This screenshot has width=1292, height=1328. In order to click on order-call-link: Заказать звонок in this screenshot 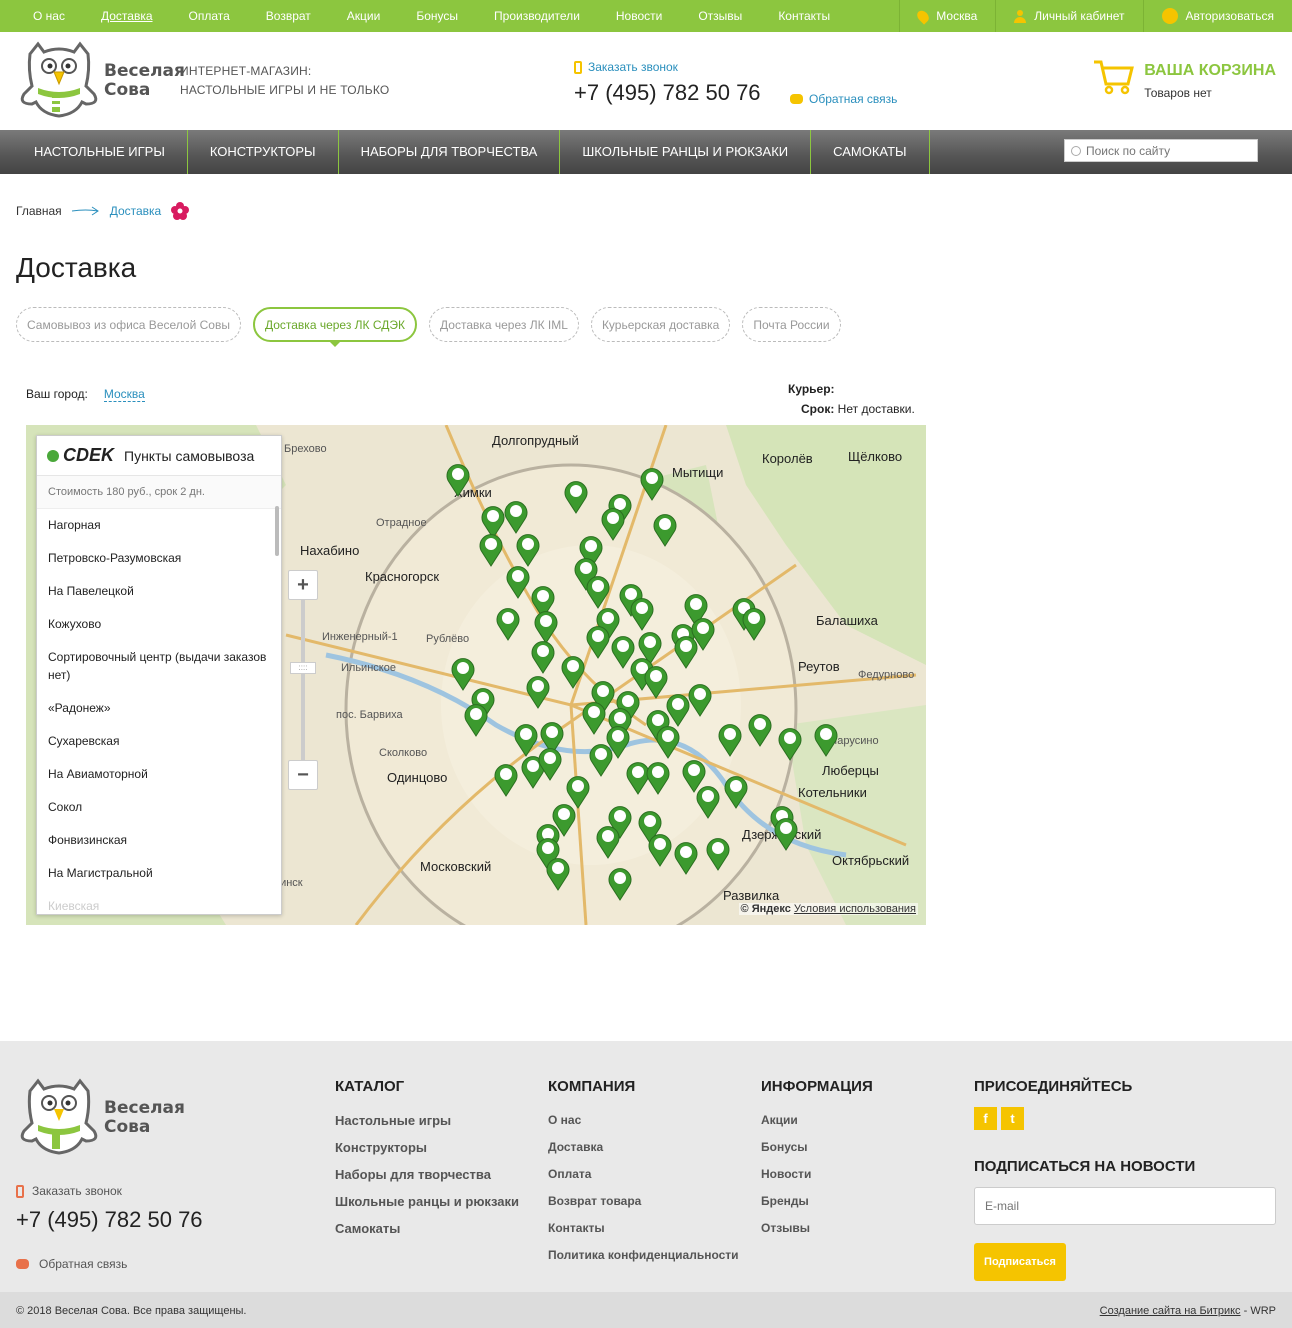, I will do `click(667, 67)`.